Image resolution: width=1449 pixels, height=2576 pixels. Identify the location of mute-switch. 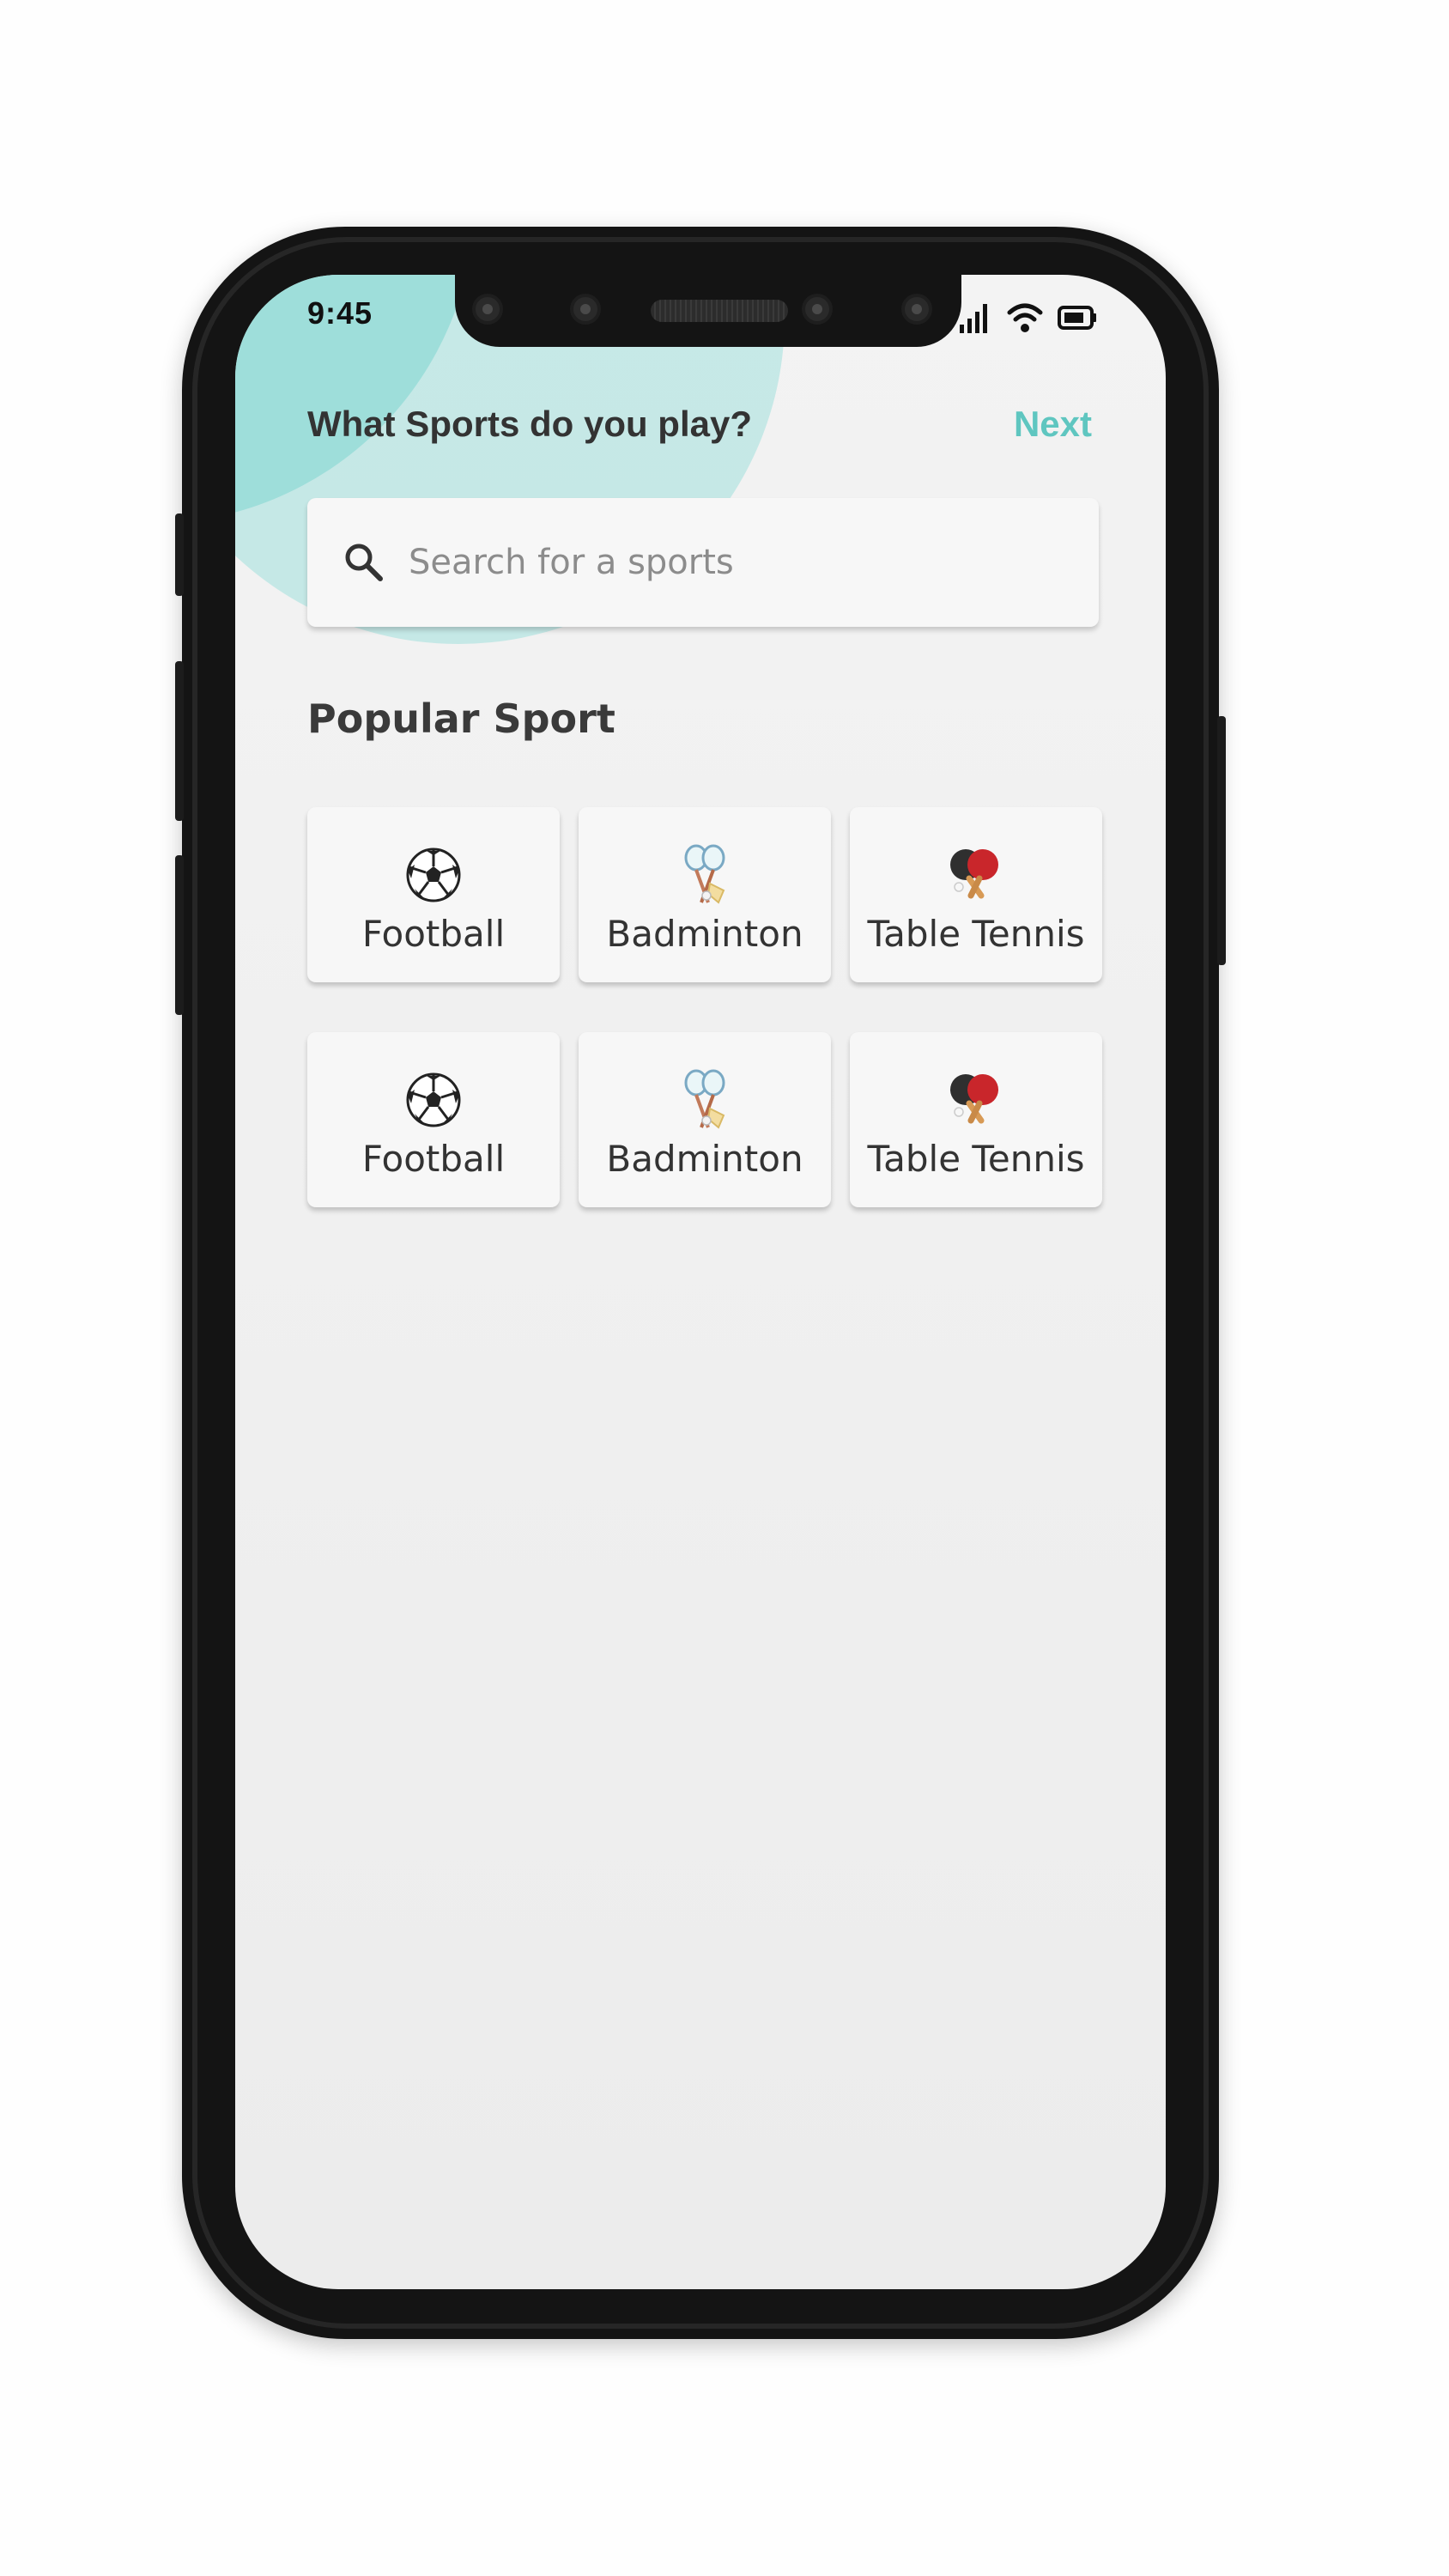
(179, 554).